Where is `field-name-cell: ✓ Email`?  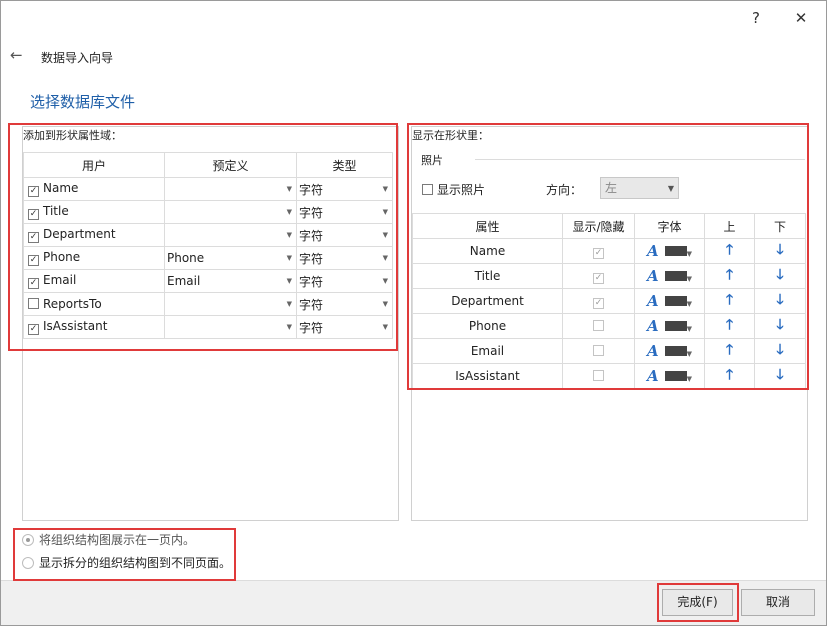
field-name-cell: ✓ Email is located at coordinates (94, 281).